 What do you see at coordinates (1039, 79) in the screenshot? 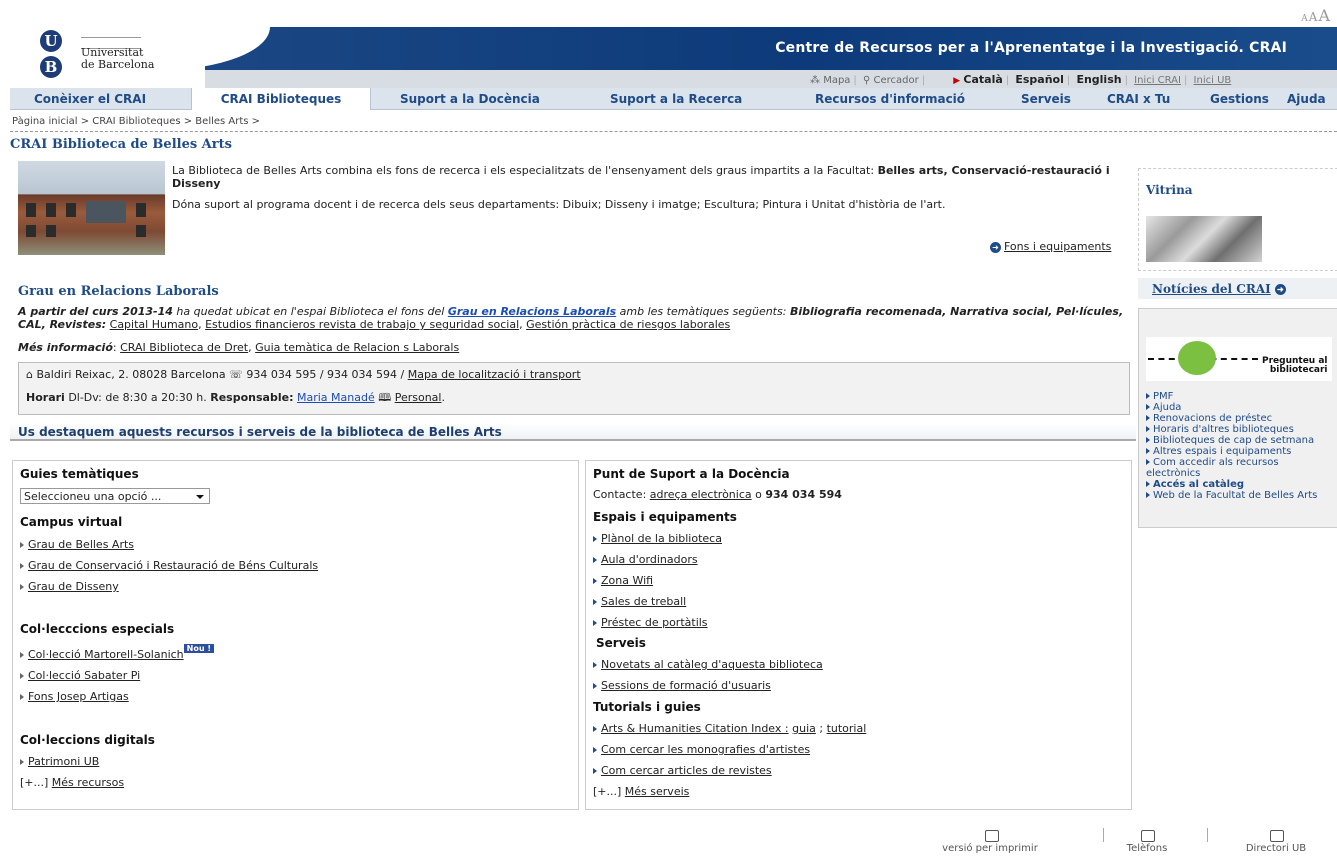
I see `lang-espanol: Español` at bounding box center [1039, 79].